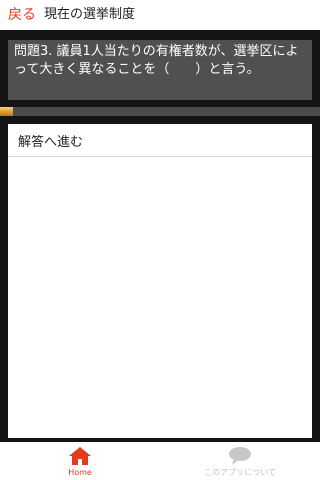 The height and width of the screenshot is (480, 320). What do you see at coordinates (90, 14) in the screenshot?
I see `page-title: 現在の選挙制度` at bounding box center [90, 14].